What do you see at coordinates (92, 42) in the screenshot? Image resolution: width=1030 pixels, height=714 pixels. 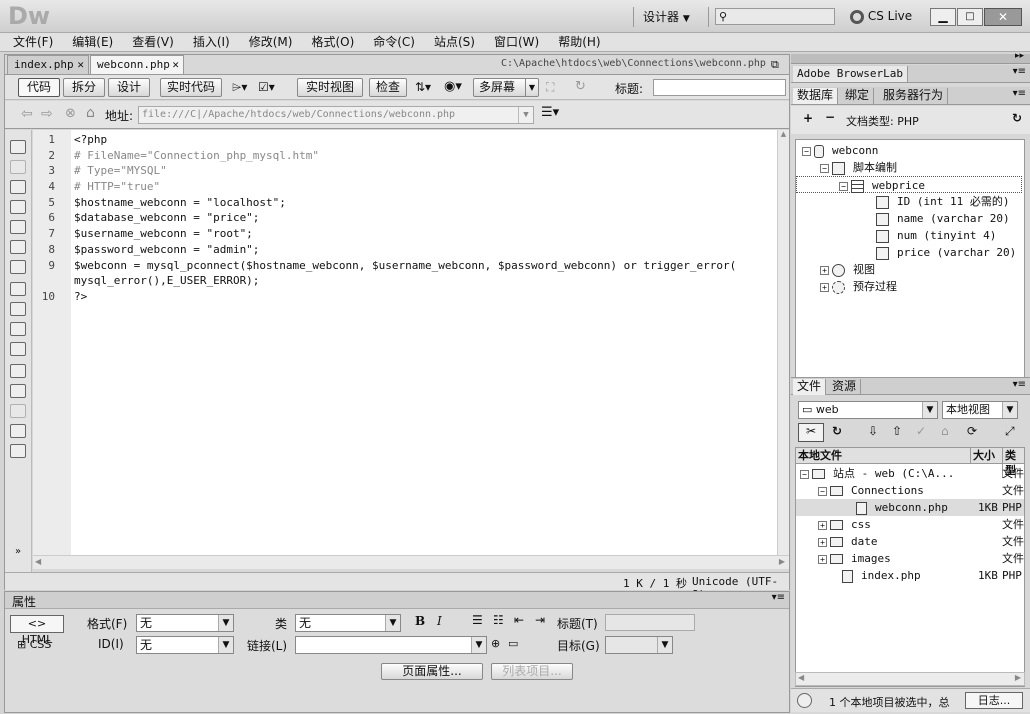 I see `menu-edit: 编辑(E)` at bounding box center [92, 42].